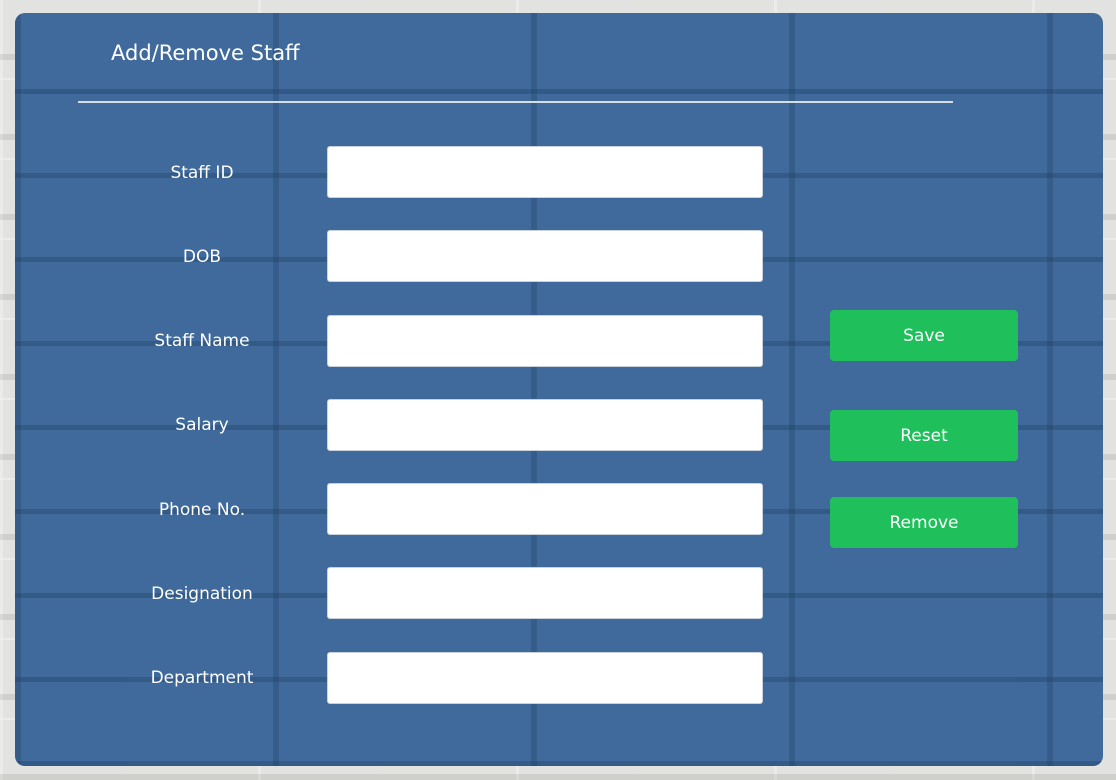  Describe the element at coordinates (205, 53) in the screenshot. I see `page-title: Add/Remove Staff` at that location.